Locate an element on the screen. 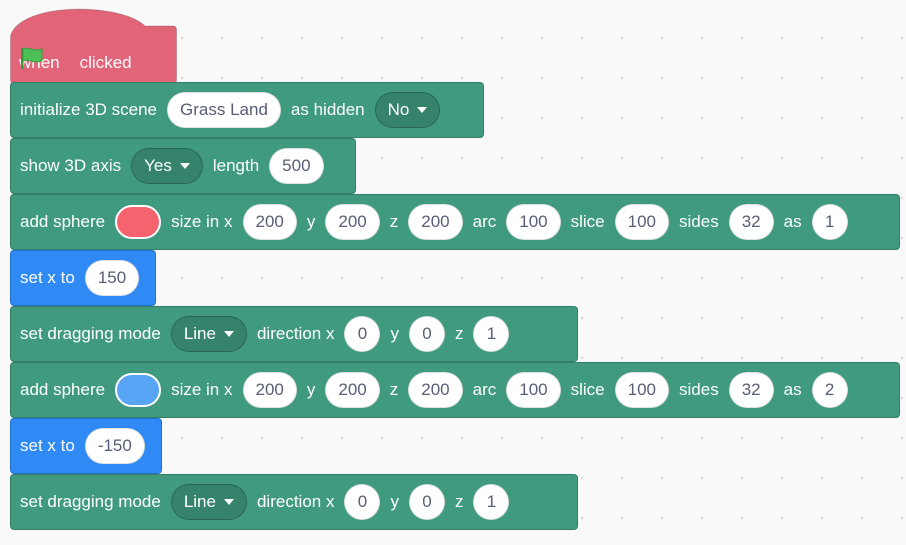 This screenshot has width=906, height=545. clicked-label: clicked is located at coordinates (105, 62).